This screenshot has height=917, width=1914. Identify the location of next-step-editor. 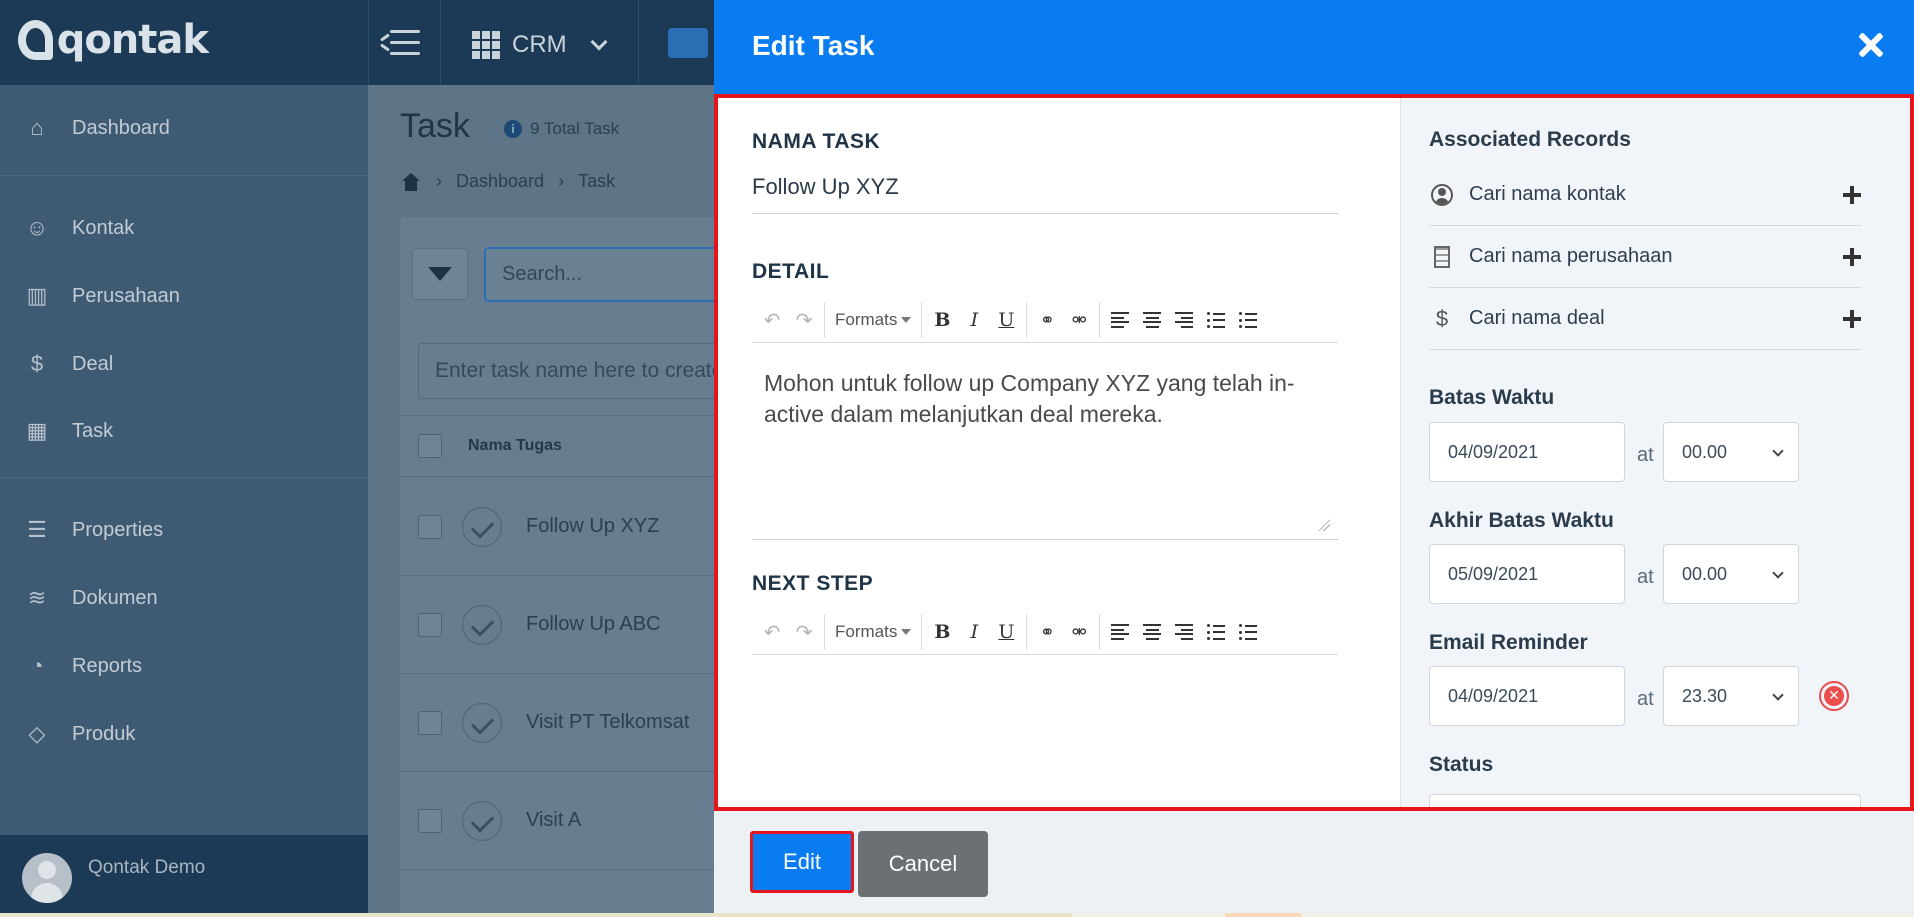
(1045, 731).